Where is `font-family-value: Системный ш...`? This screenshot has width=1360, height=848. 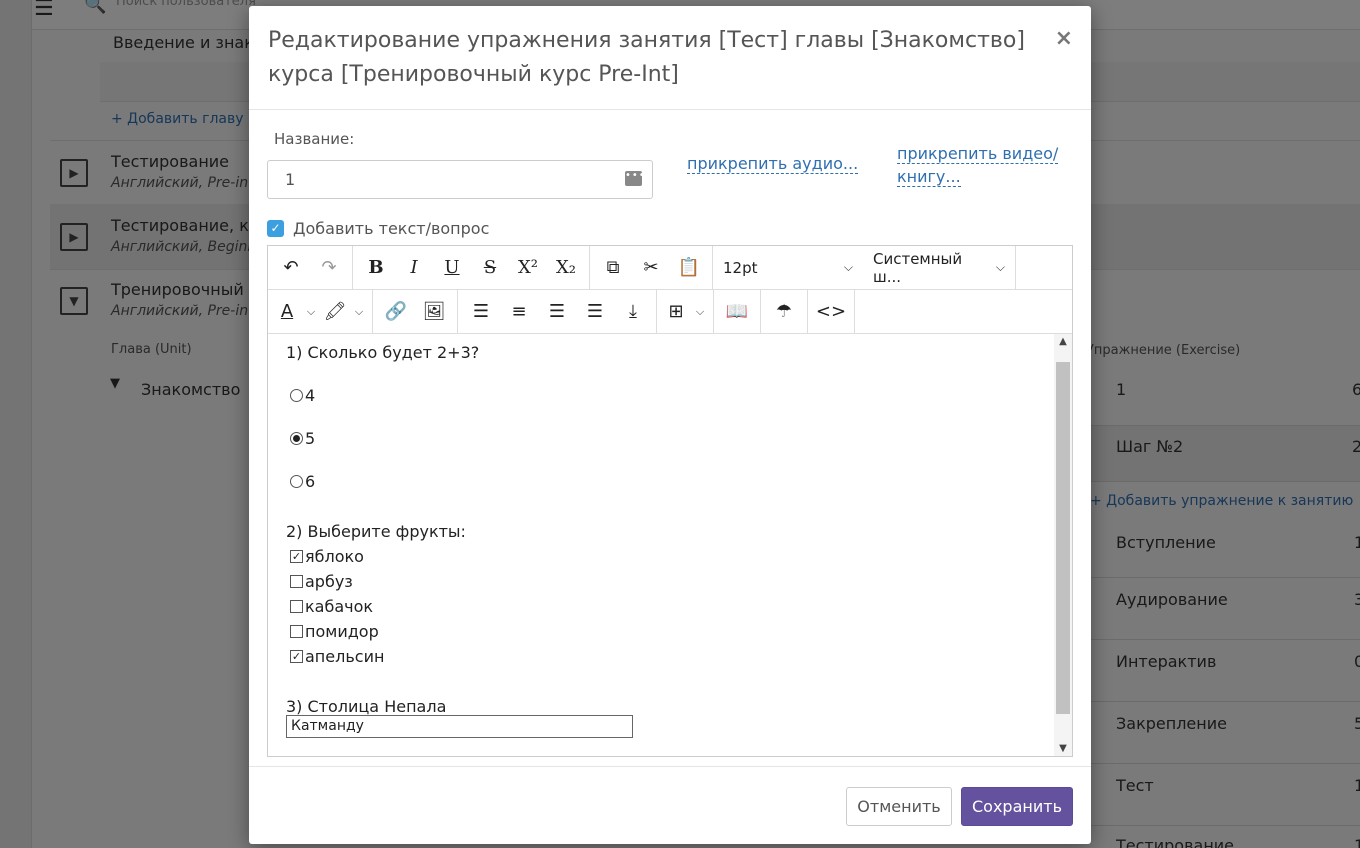 font-family-value: Системный ш... is located at coordinates (918, 267).